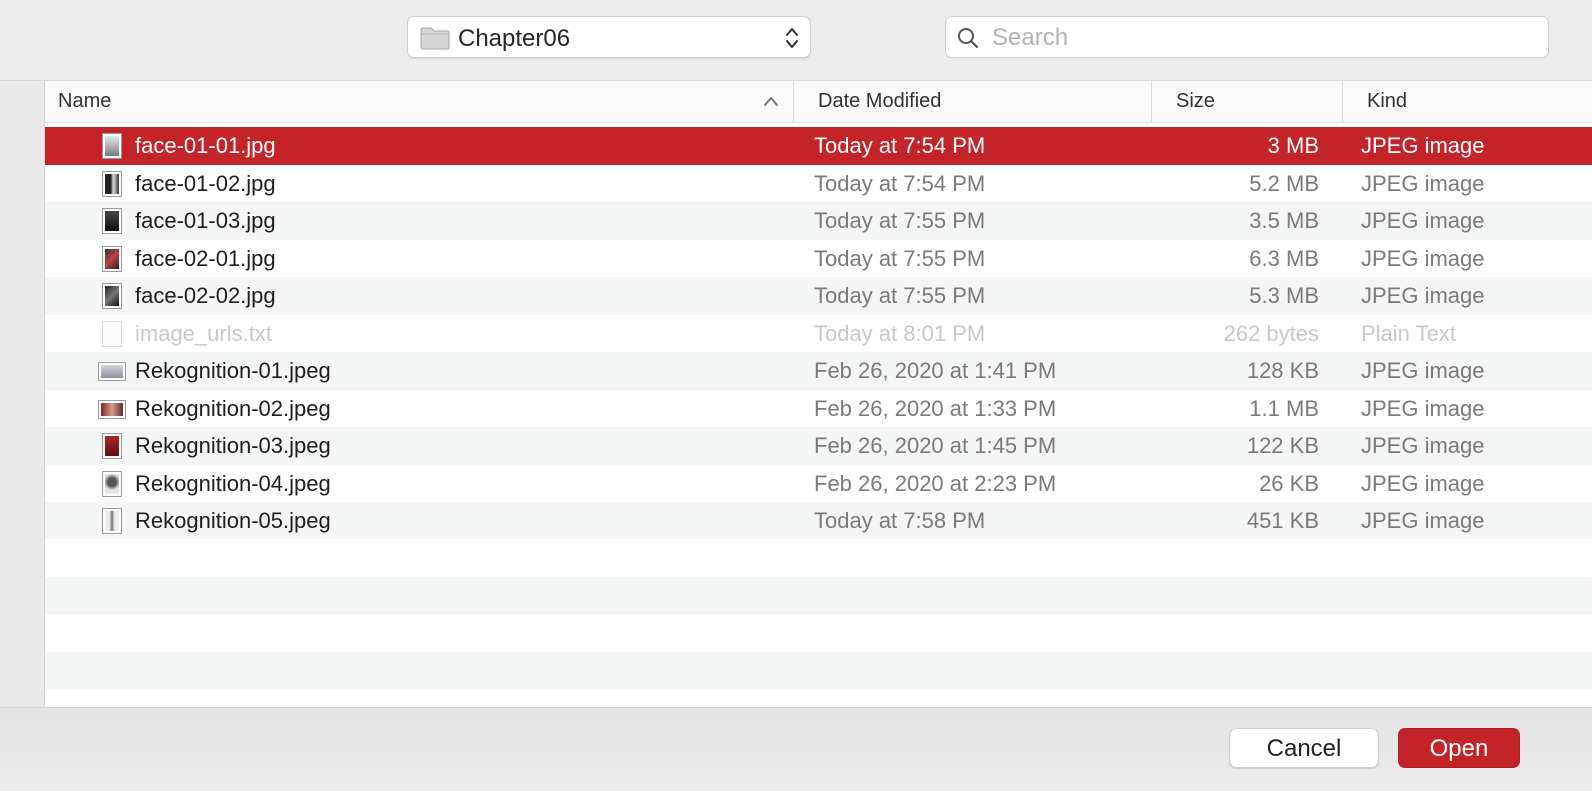 Image resolution: width=1592 pixels, height=791 pixels. Describe the element at coordinates (233, 483) in the screenshot. I see `file-name: Rekognition-04.jpeg` at that location.